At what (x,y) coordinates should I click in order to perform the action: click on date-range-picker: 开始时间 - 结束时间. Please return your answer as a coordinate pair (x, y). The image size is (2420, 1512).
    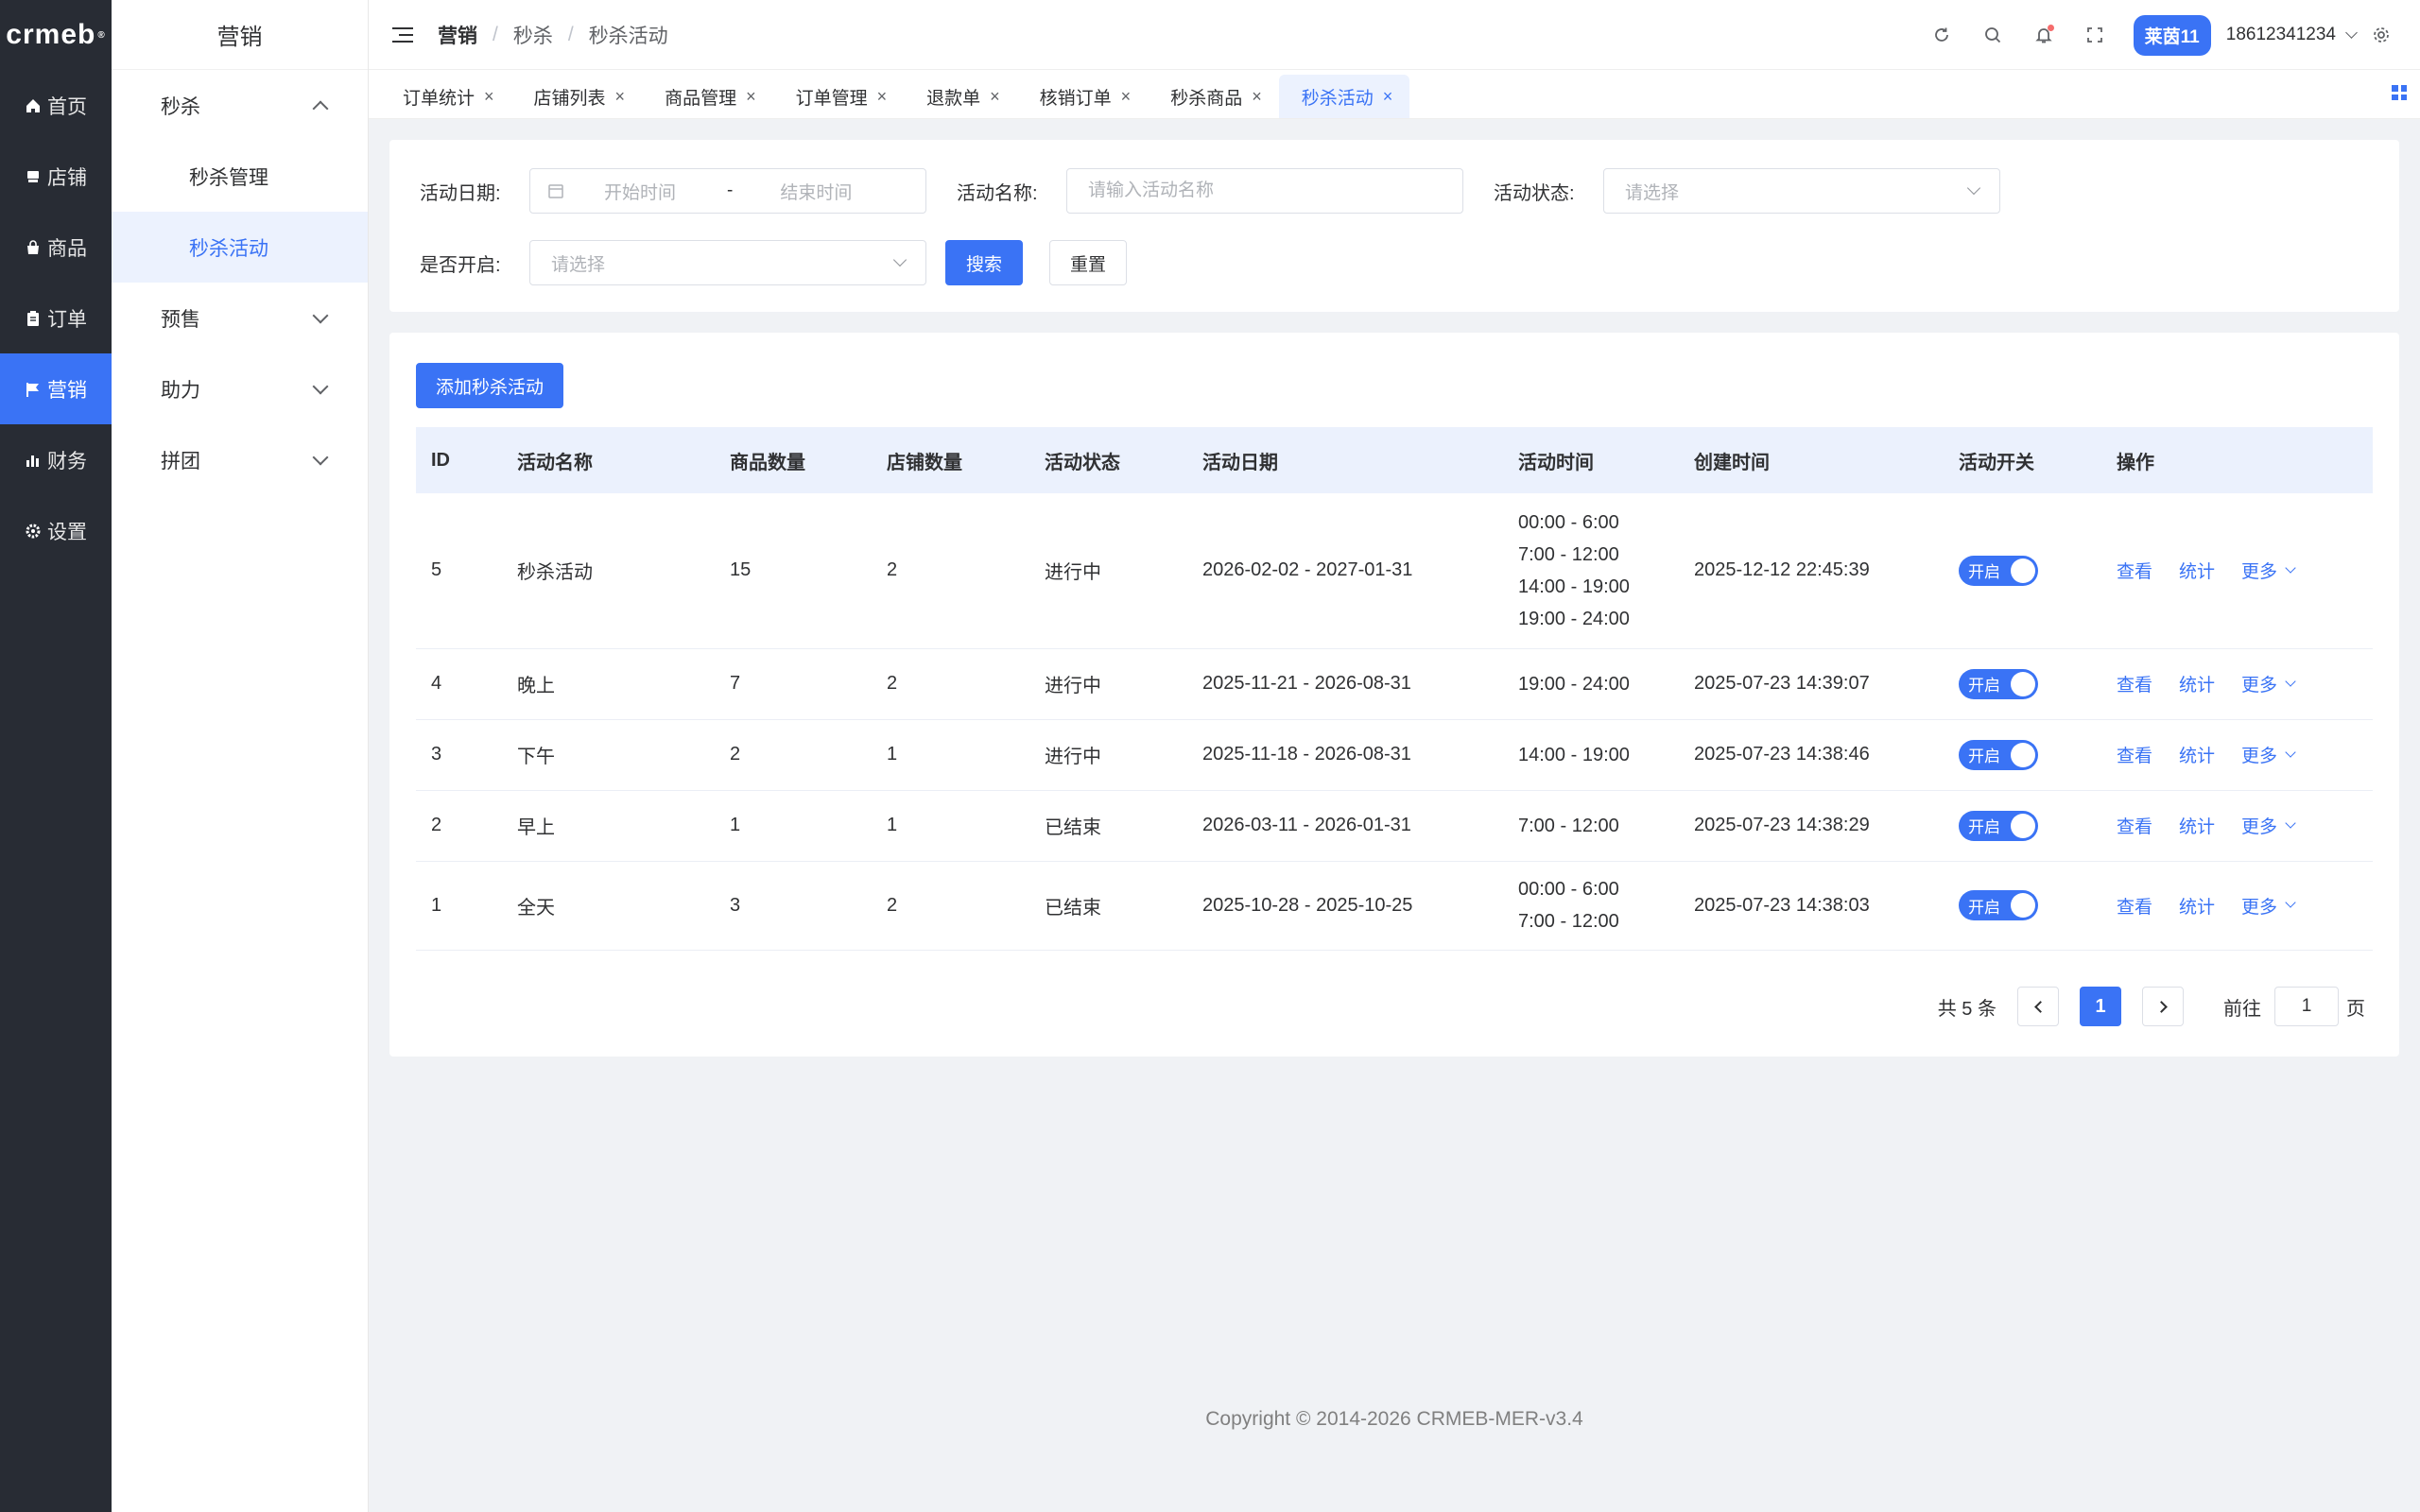
    Looking at the image, I should click on (728, 191).